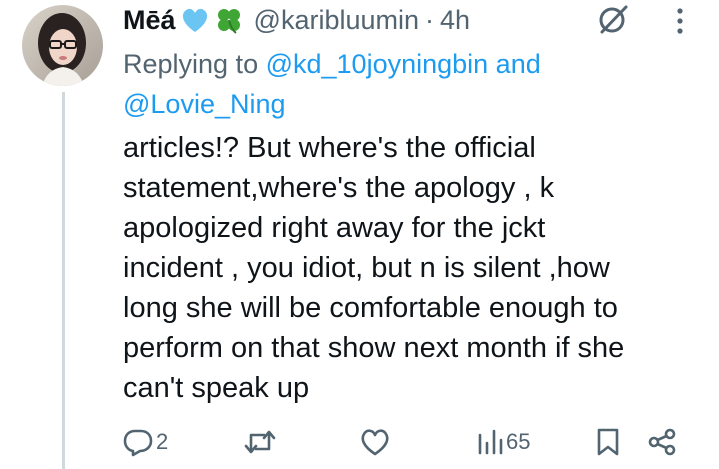  What do you see at coordinates (490, 442) in the screenshot?
I see `views-icon` at bounding box center [490, 442].